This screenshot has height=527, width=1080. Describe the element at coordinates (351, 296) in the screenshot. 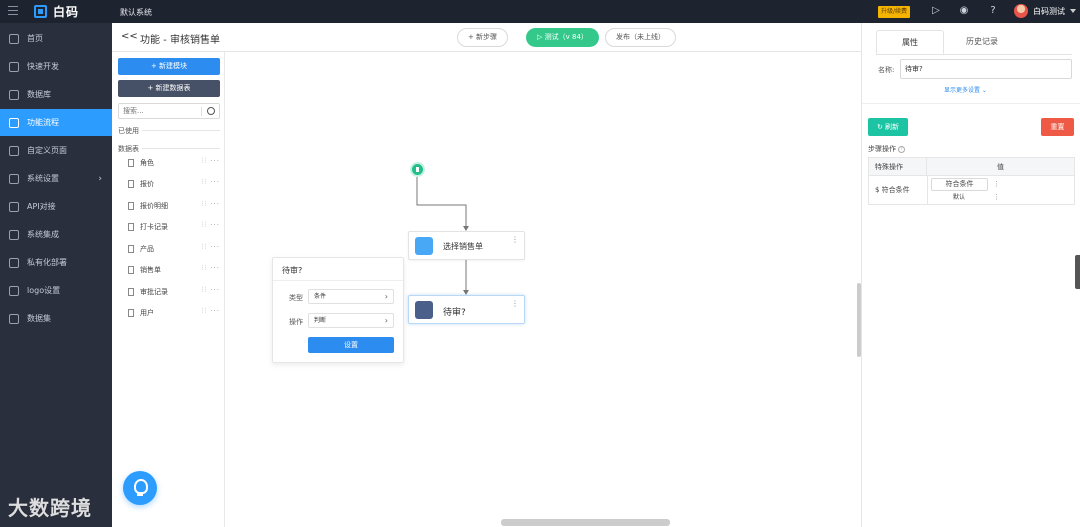

I see `type-select: 条件 ›` at that location.